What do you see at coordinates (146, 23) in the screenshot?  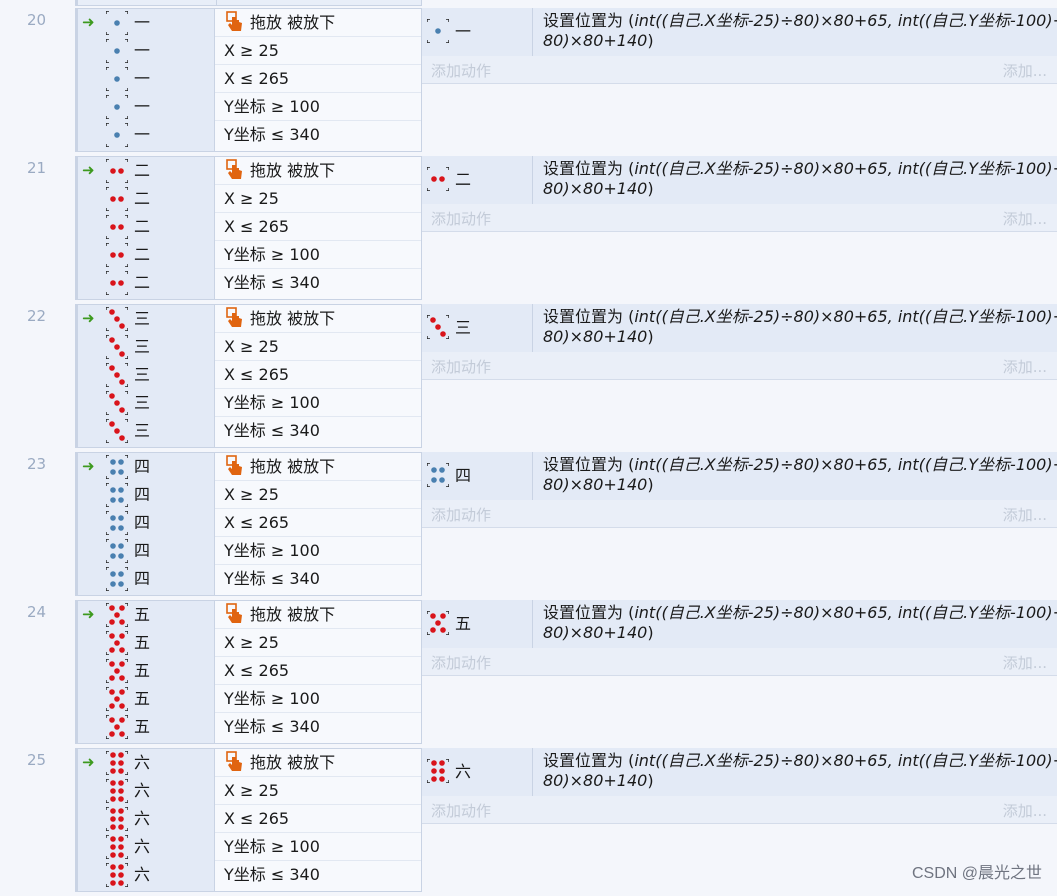 I see `condition-object-row: ➜ 一` at bounding box center [146, 23].